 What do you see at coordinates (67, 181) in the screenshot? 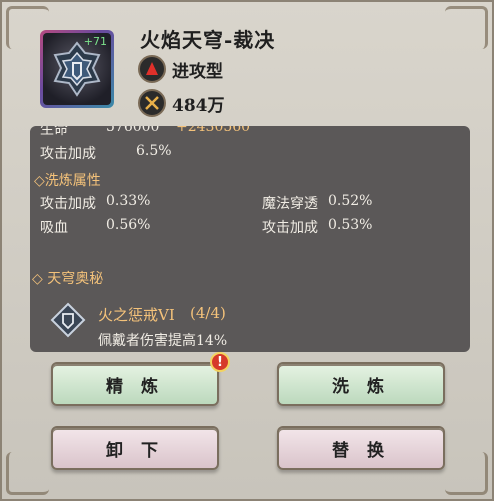
I see `refine-section-title: ◇洗炼属性` at bounding box center [67, 181].